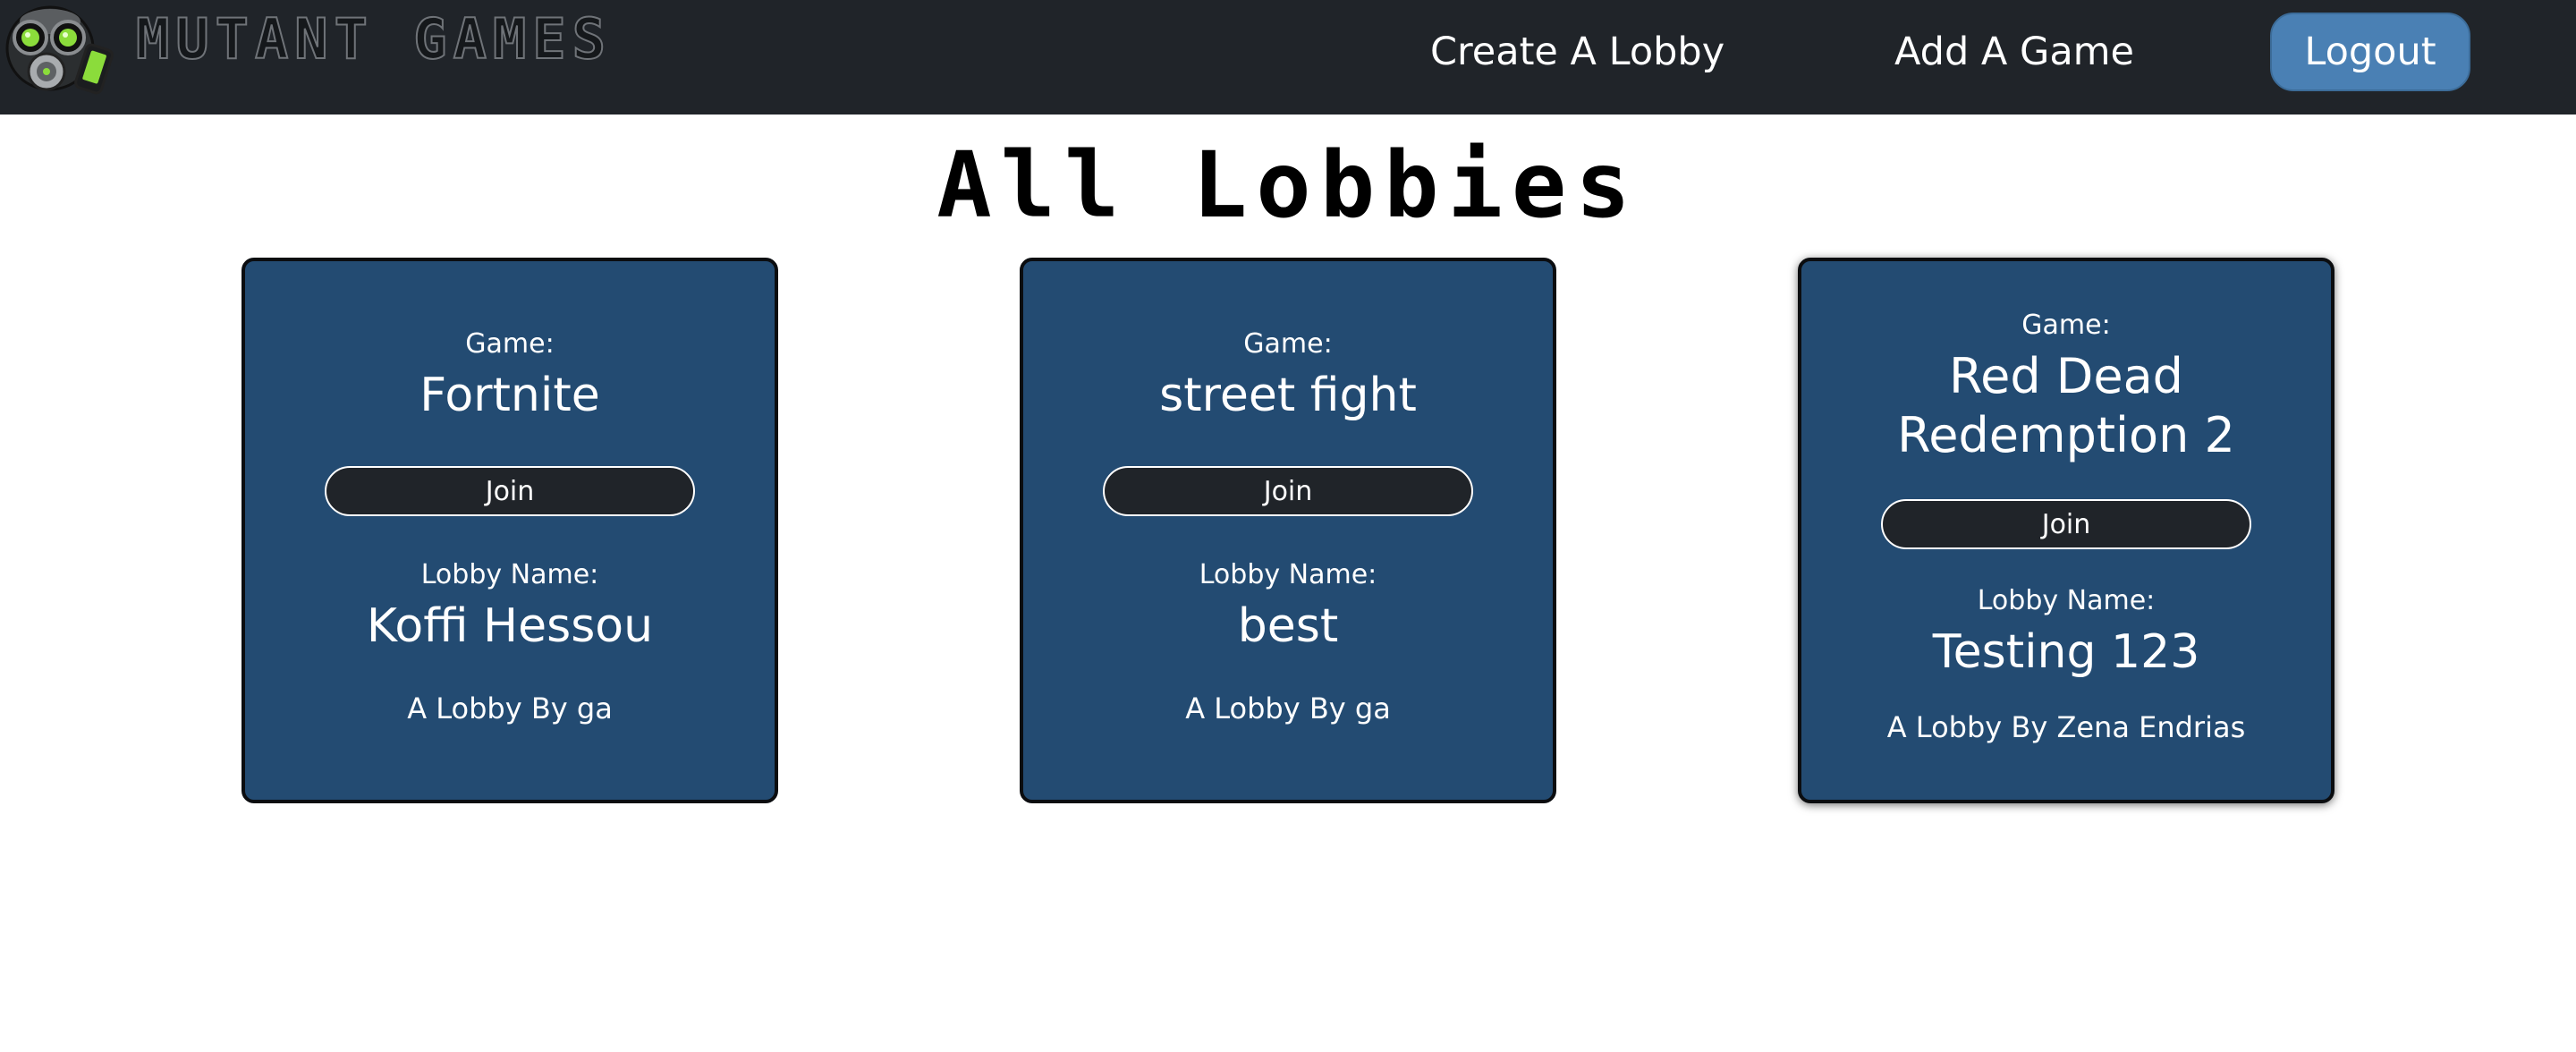 Image resolution: width=2576 pixels, height=1052 pixels. What do you see at coordinates (2370, 52) in the screenshot?
I see `logout-button: Logout` at bounding box center [2370, 52].